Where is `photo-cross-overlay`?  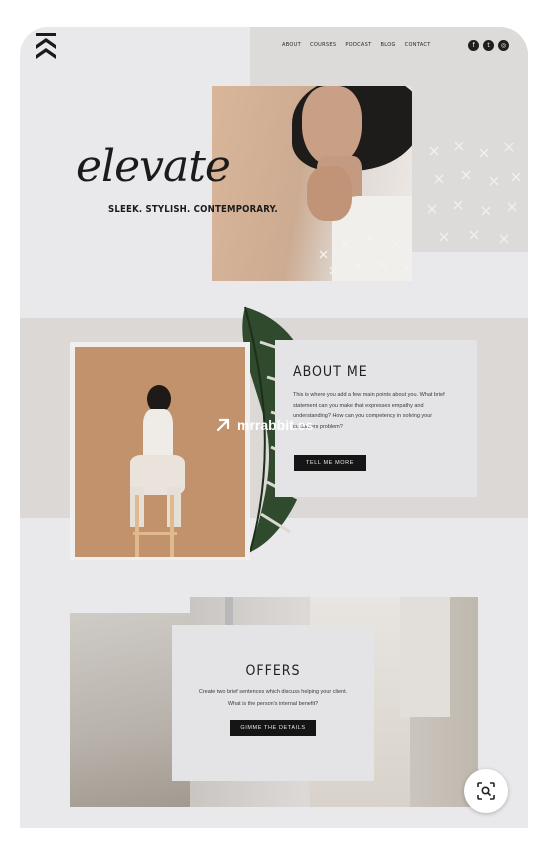
photo-cross-overlay is located at coordinates (364, 254).